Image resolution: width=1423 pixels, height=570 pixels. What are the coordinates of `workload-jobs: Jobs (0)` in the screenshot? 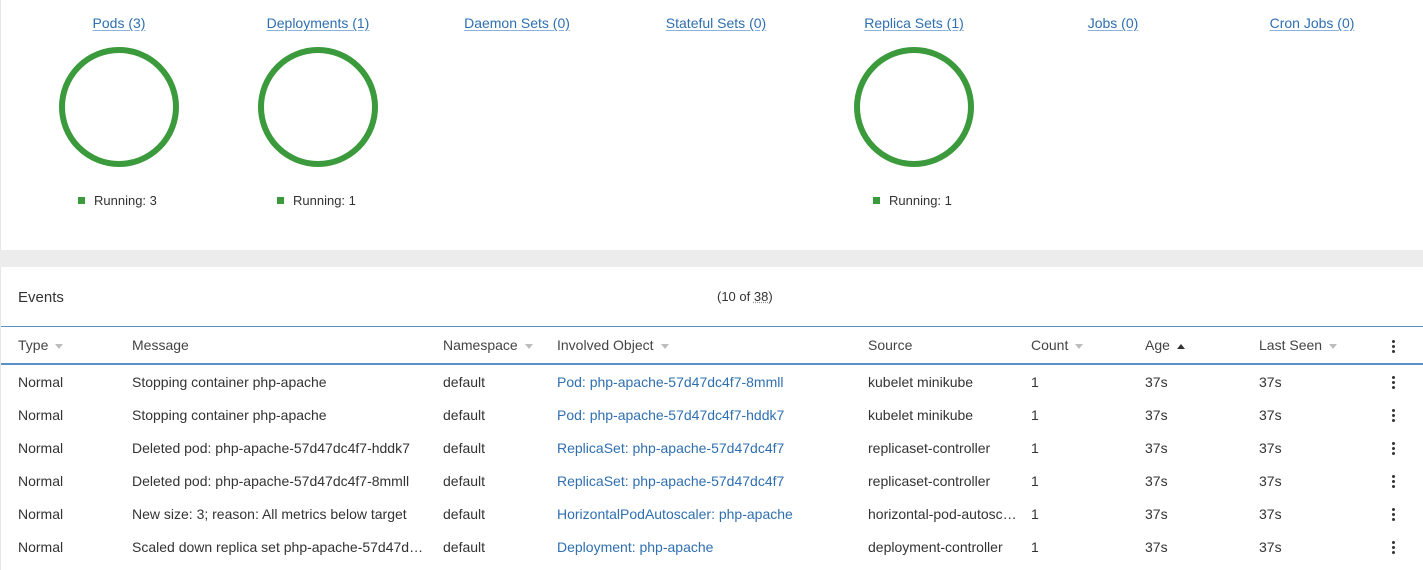 It's located at (1113, 125).